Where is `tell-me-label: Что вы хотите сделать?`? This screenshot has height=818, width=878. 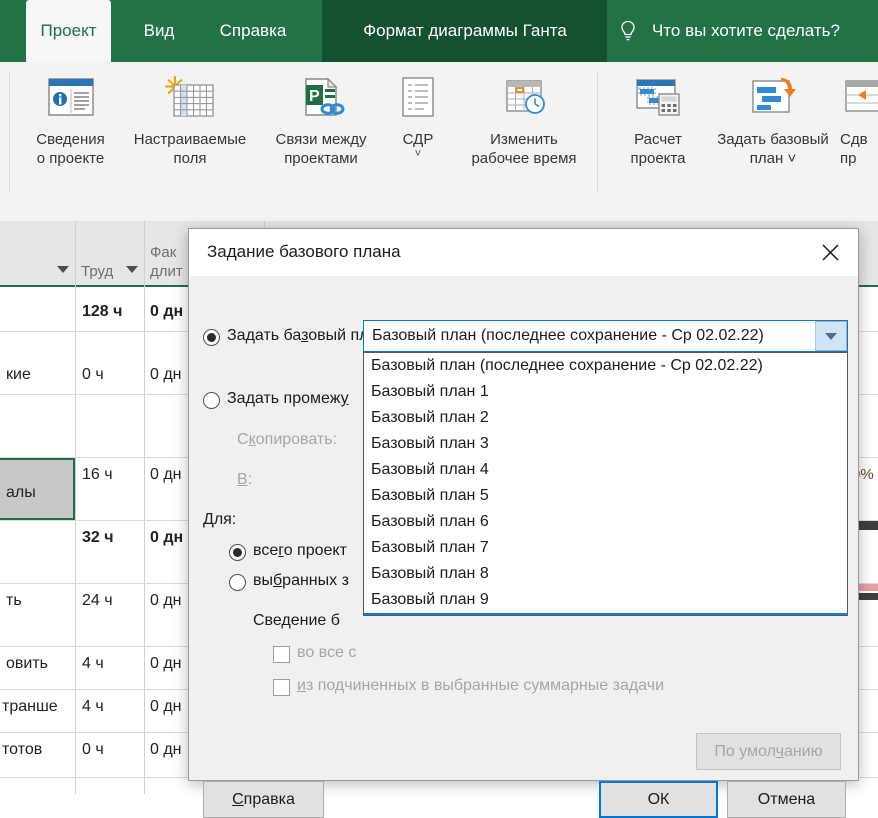
tell-me-label: Что вы хотите сделать? is located at coordinates (746, 30).